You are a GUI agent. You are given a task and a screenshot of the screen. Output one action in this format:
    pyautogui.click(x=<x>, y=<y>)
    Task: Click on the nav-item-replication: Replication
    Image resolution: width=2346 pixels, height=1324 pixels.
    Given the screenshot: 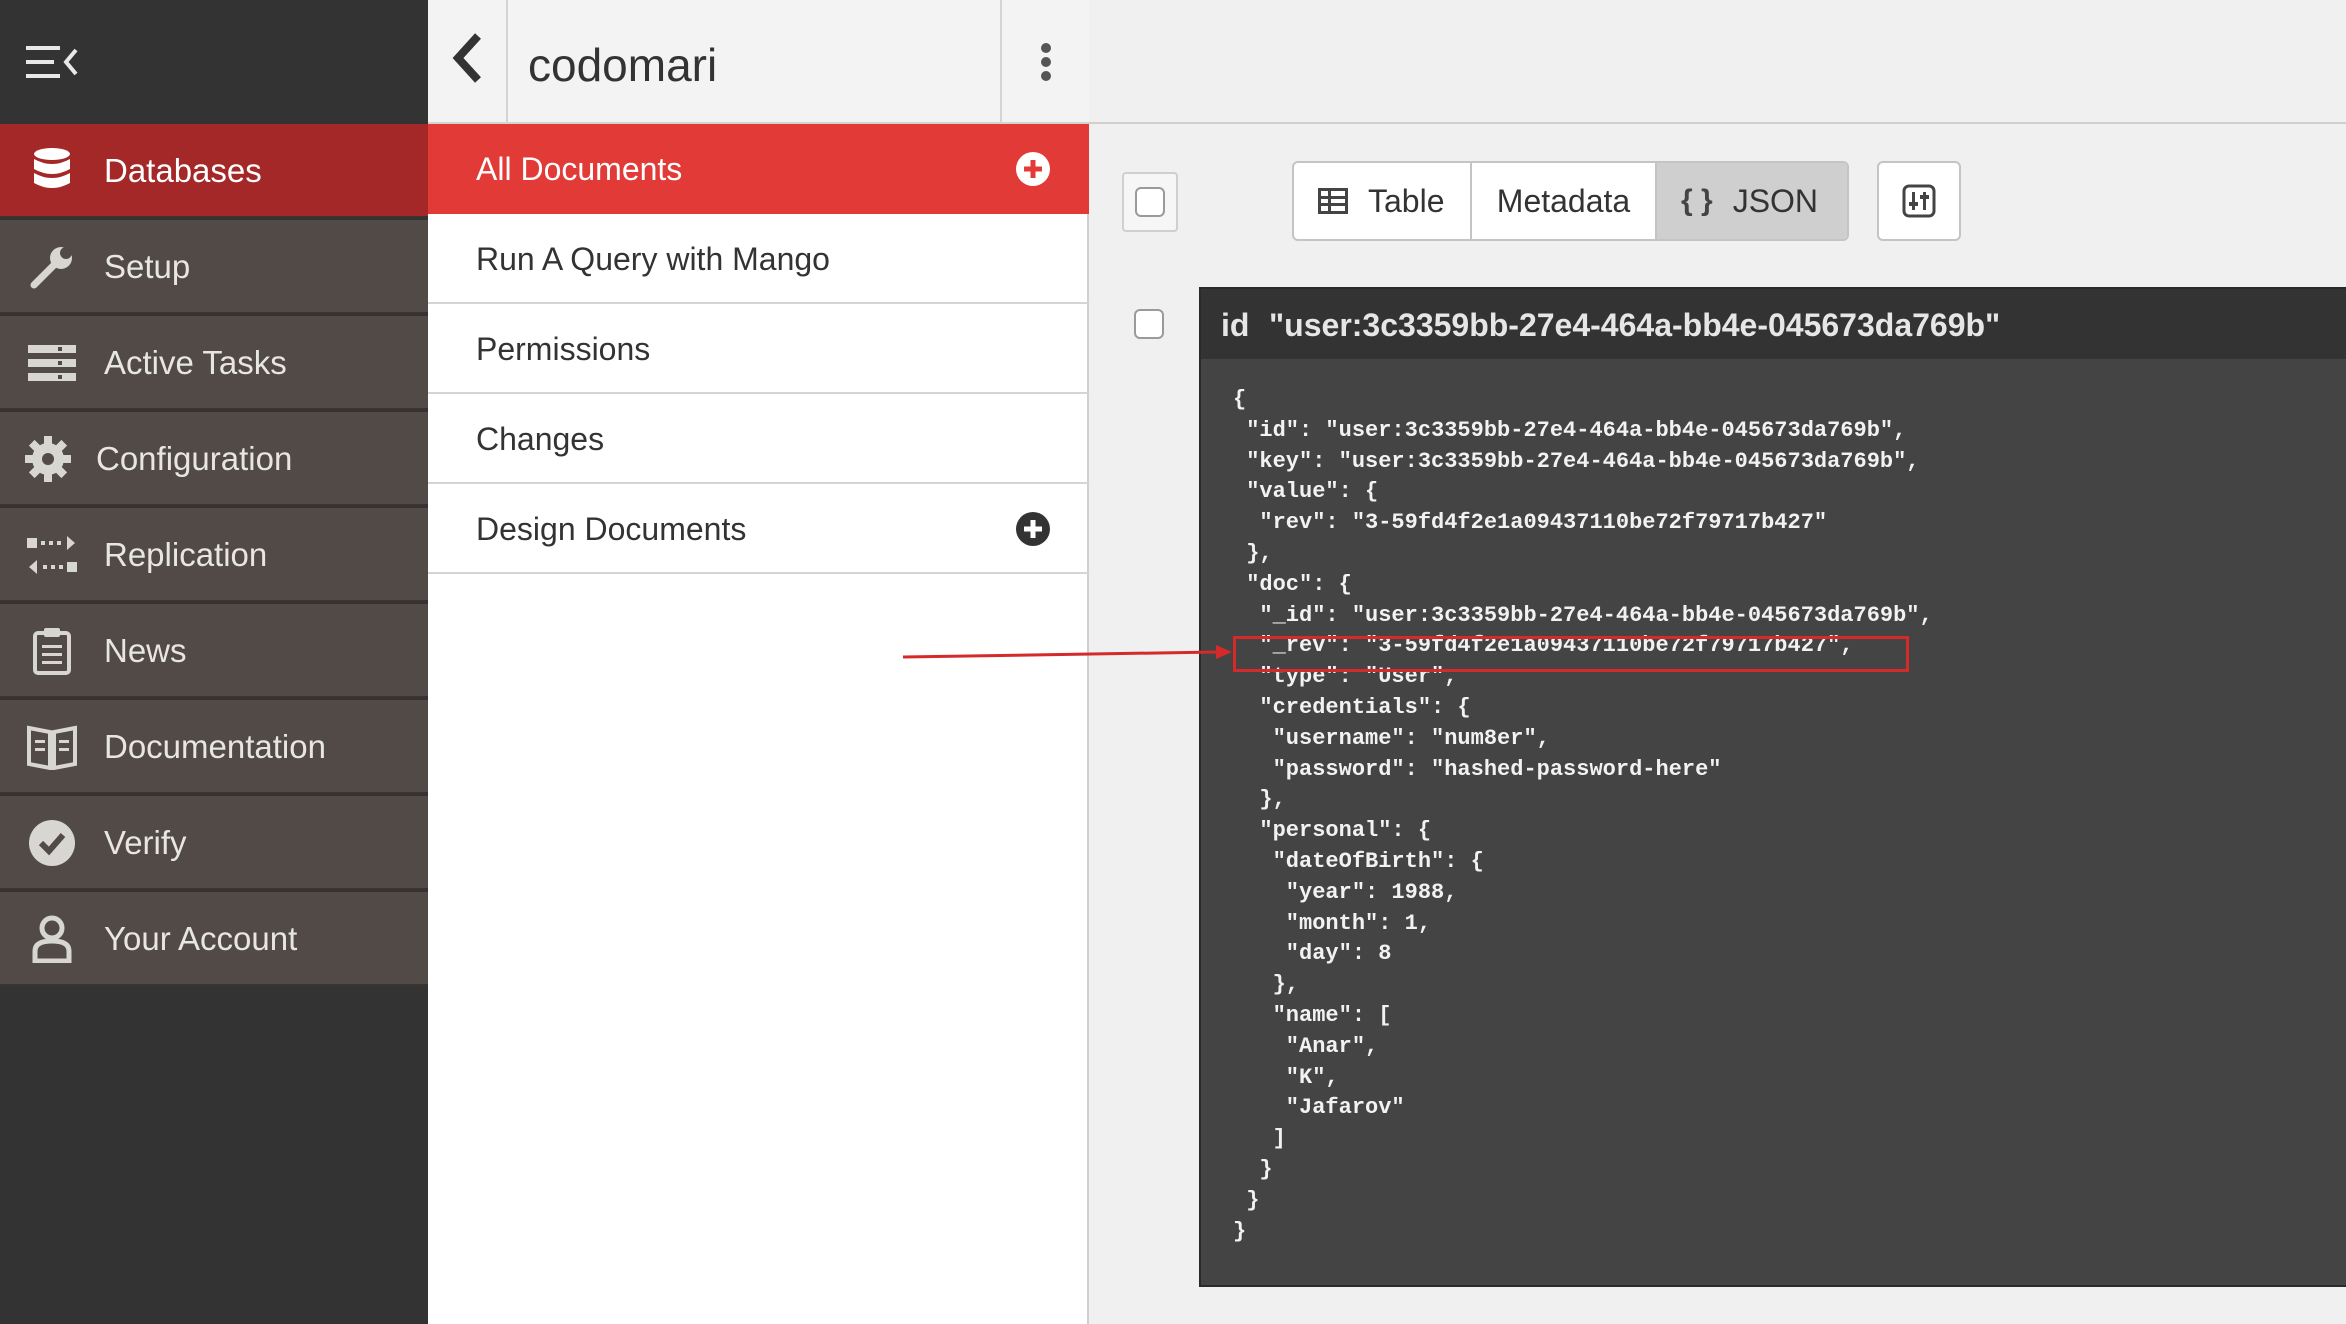 What is the action you would take?
    pyautogui.click(x=214, y=555)
    